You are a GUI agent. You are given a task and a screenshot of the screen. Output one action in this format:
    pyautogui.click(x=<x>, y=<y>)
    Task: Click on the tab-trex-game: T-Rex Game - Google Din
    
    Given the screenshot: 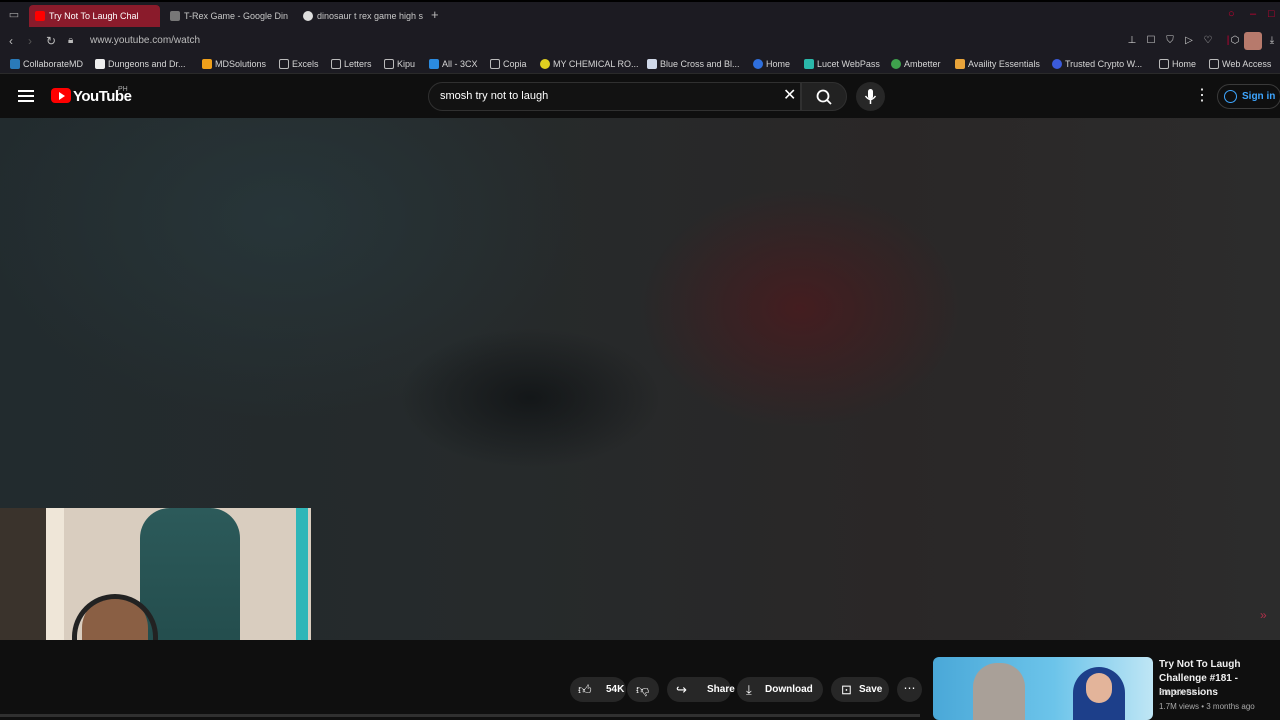 What is the action you would take?
    pyautogui.click(x=227, y=16)
    